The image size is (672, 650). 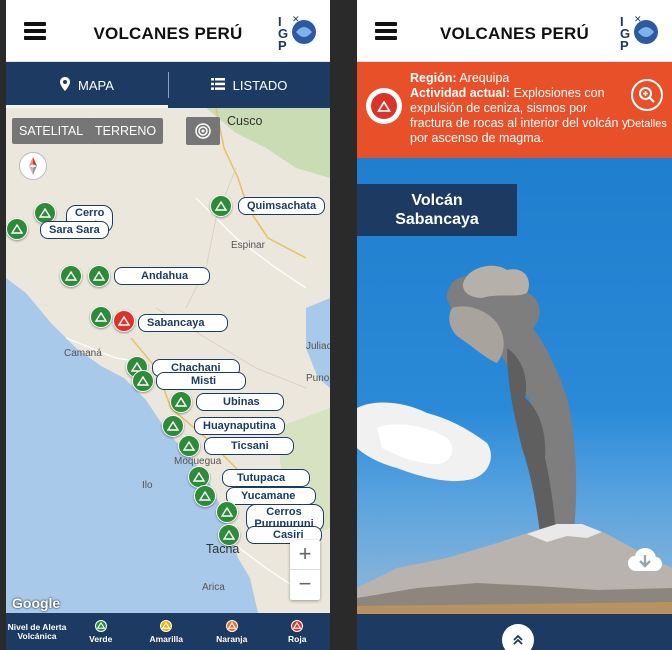 What do you see at coordinates (297, 638) in the screenshot?
I see `legend-label: Roja` at bounding box center [297, 638].